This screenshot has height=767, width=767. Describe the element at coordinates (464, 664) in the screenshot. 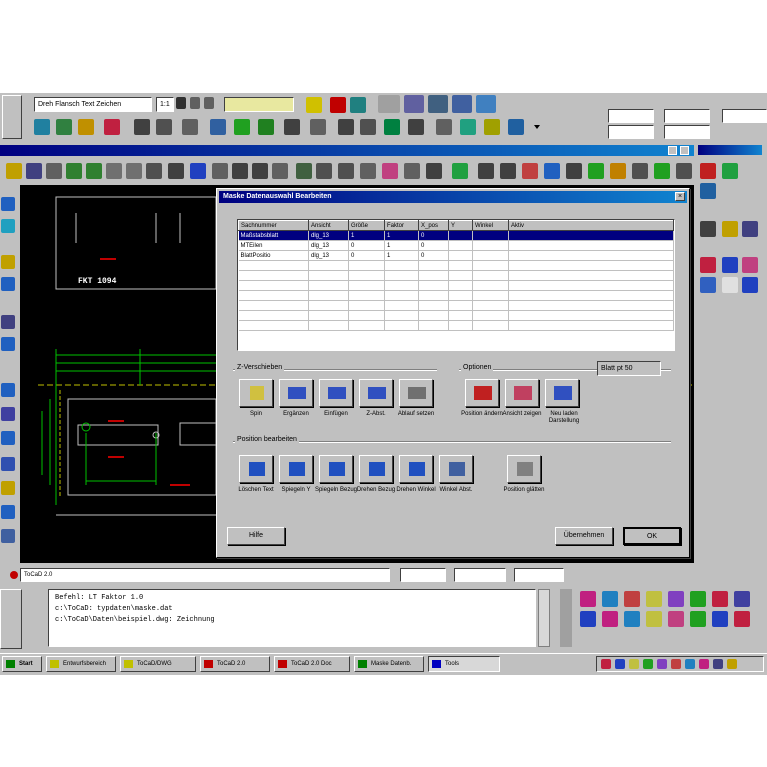

I see `taskbar-item-active: Tools` at that location.